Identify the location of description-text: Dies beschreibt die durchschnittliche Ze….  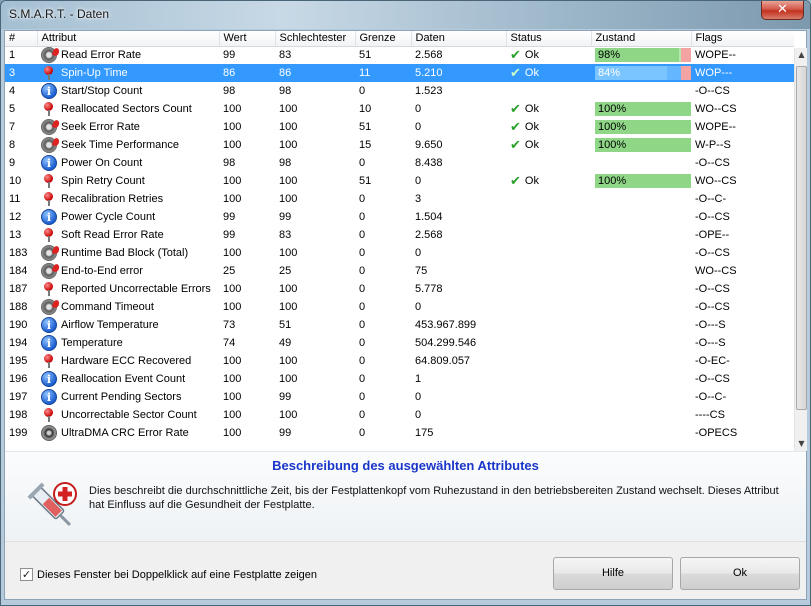
(434, 498).